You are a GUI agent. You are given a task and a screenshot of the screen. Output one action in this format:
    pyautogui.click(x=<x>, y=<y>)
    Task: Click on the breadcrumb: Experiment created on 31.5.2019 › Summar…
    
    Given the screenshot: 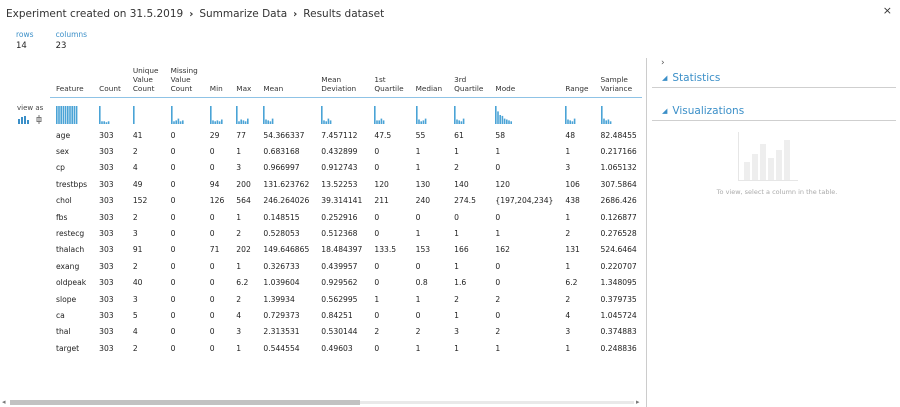 What is the action you would take?
    pyautogui.click(x=195, y=14)
    